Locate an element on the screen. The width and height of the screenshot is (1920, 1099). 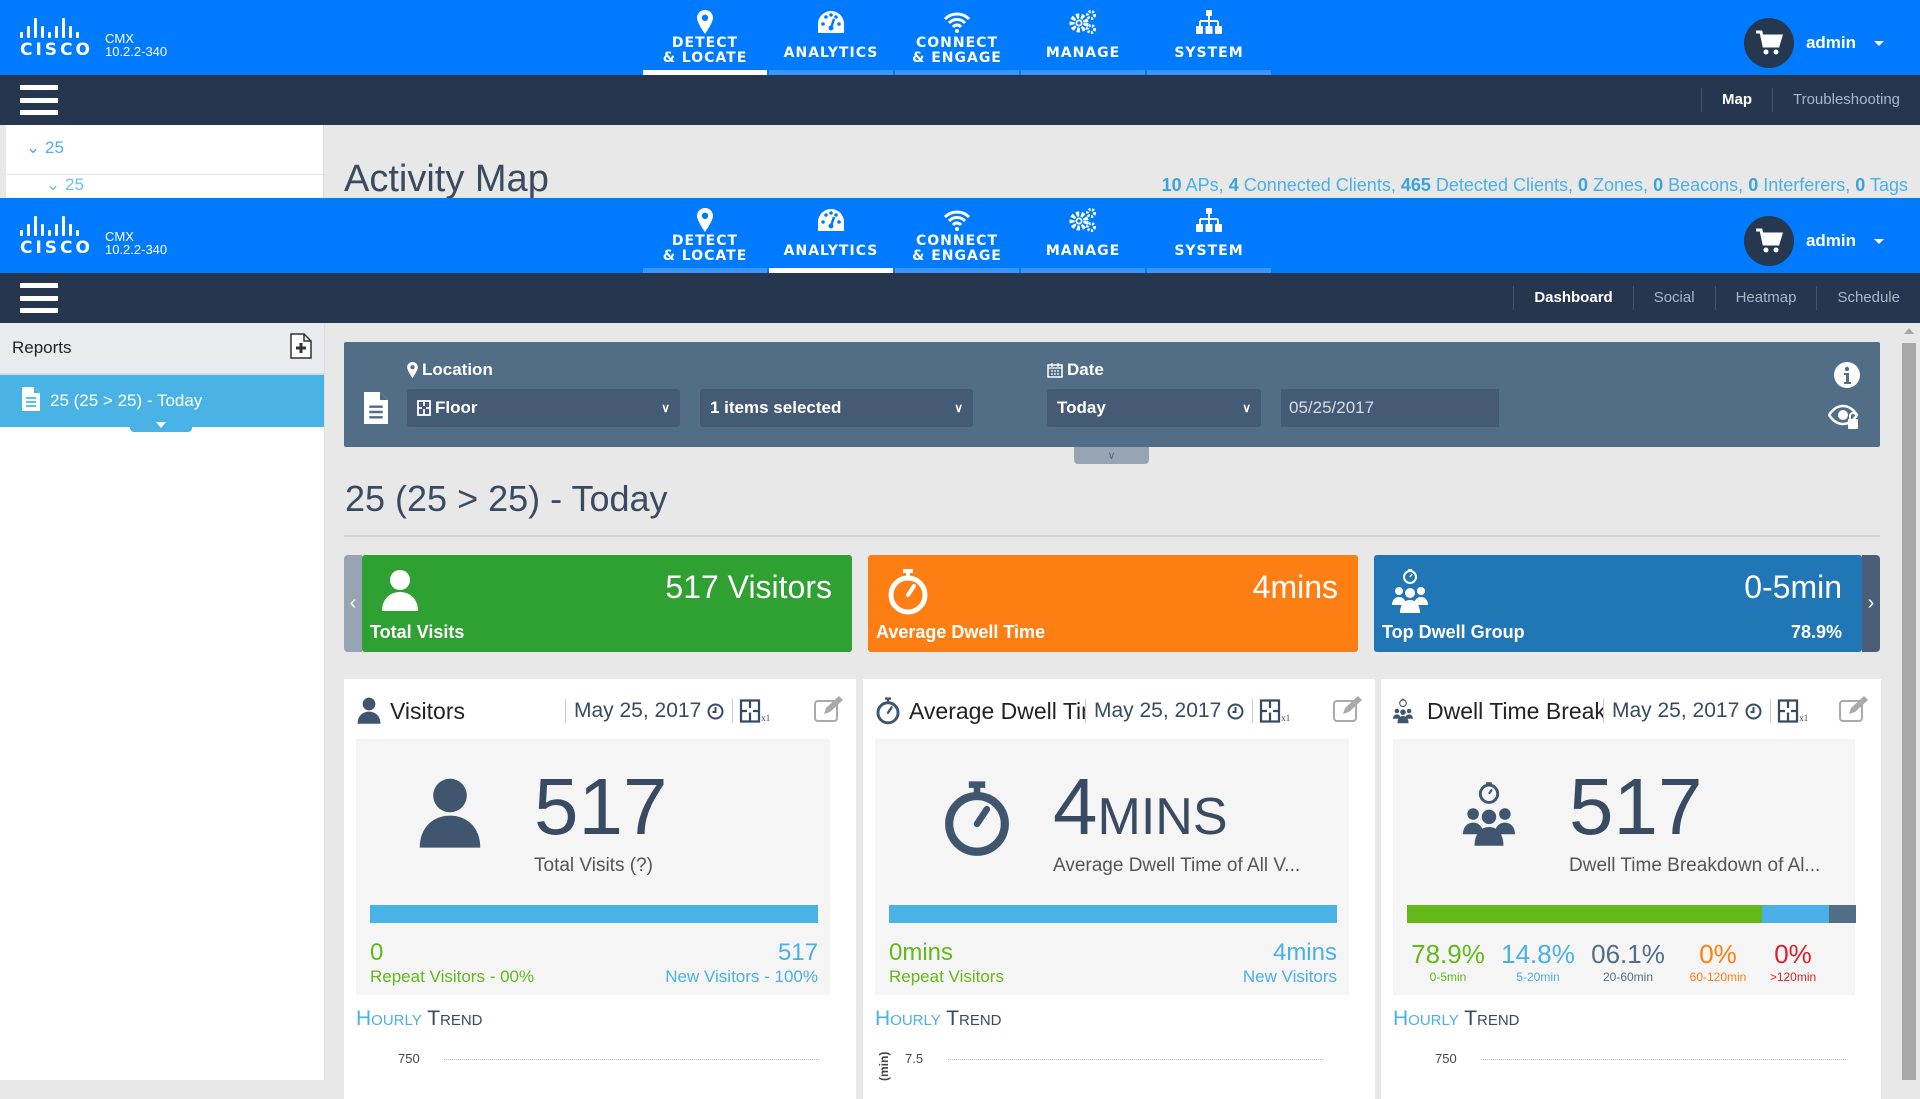
bg-subtab-map: Map is located at coordinates (1736, 100).